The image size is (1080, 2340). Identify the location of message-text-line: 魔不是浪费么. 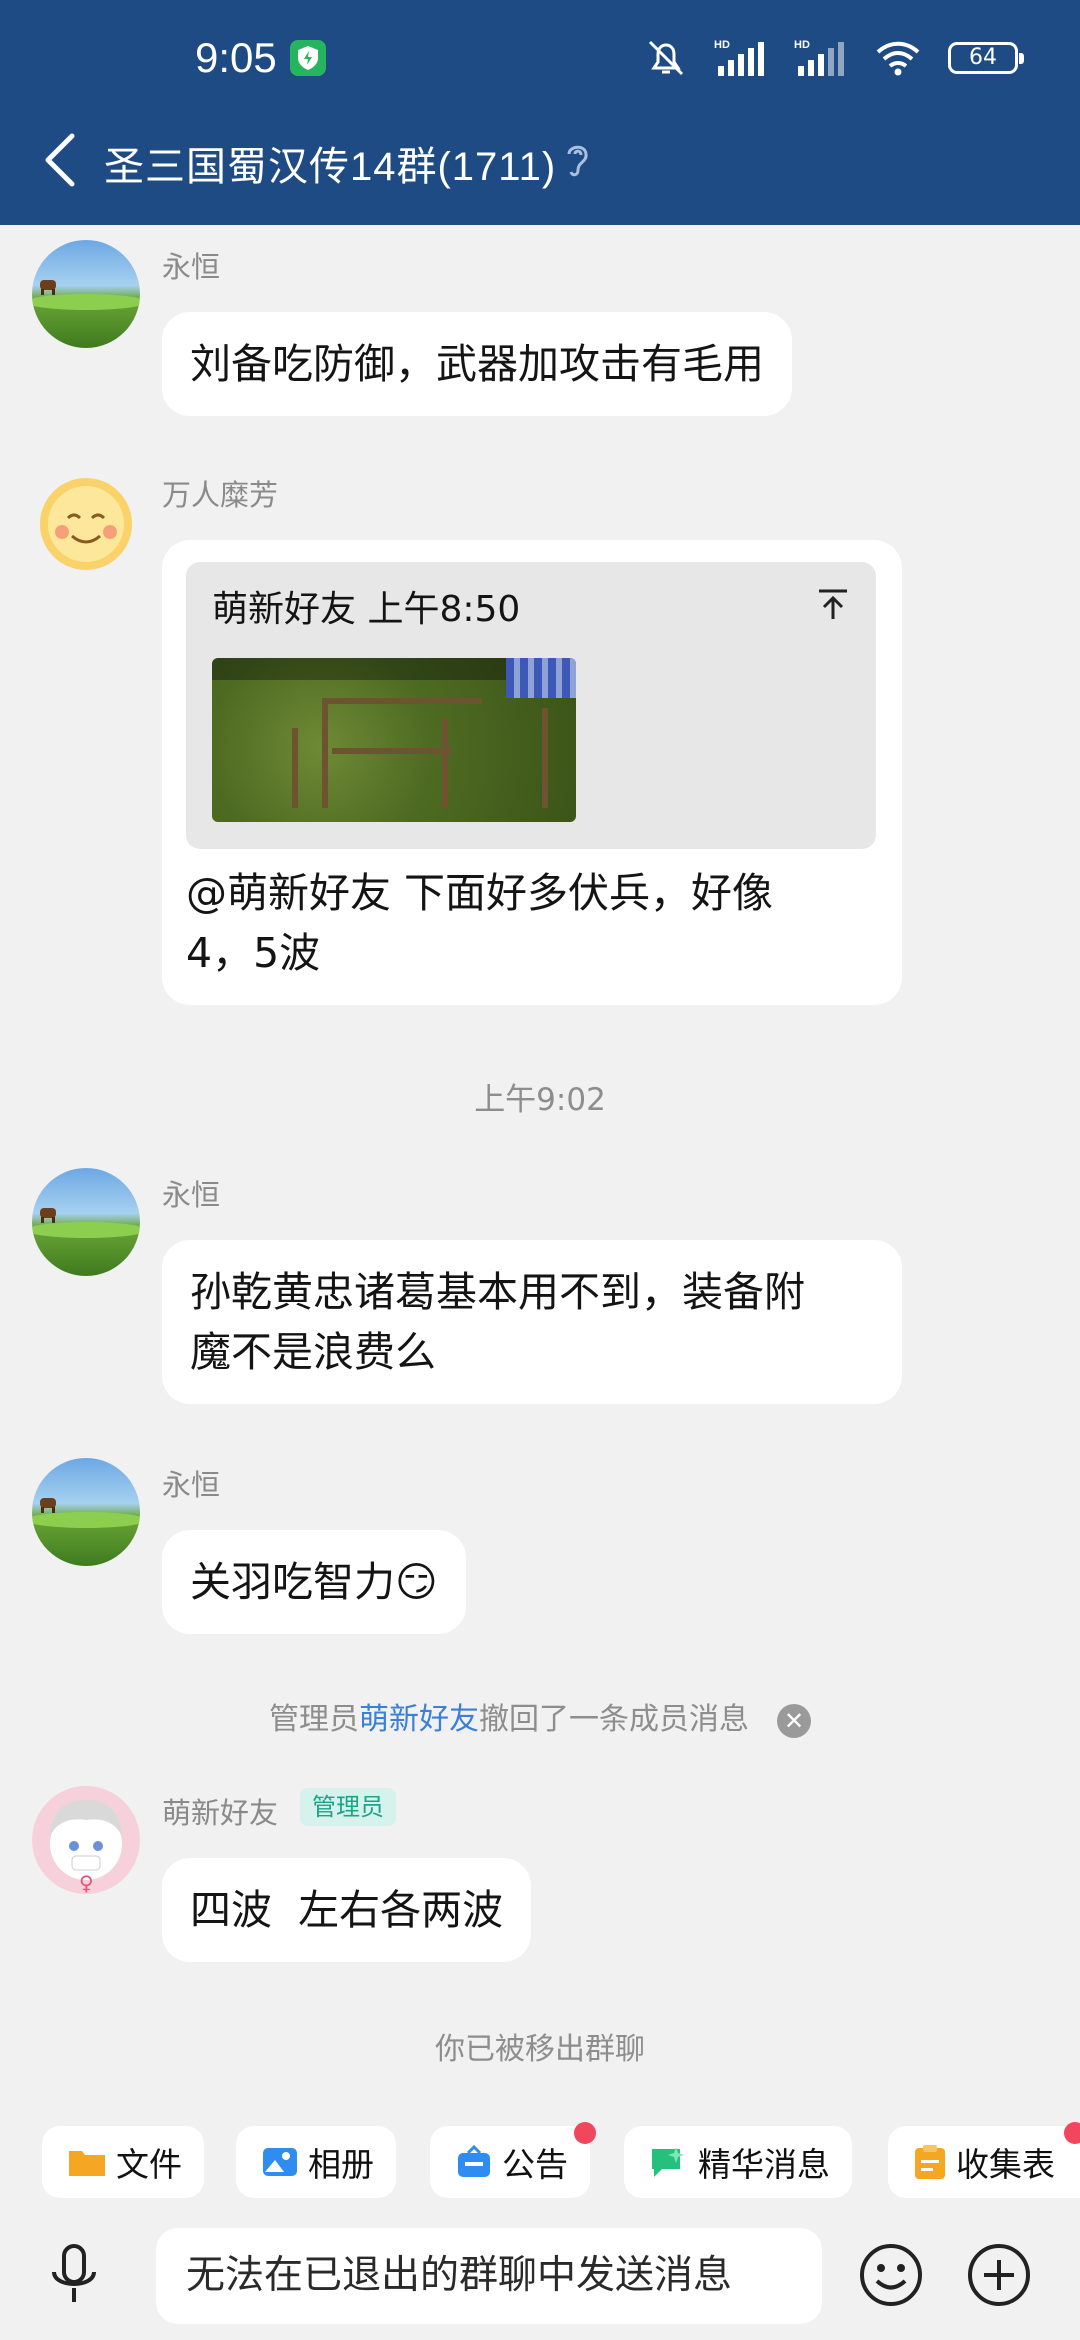
(313, 1352).